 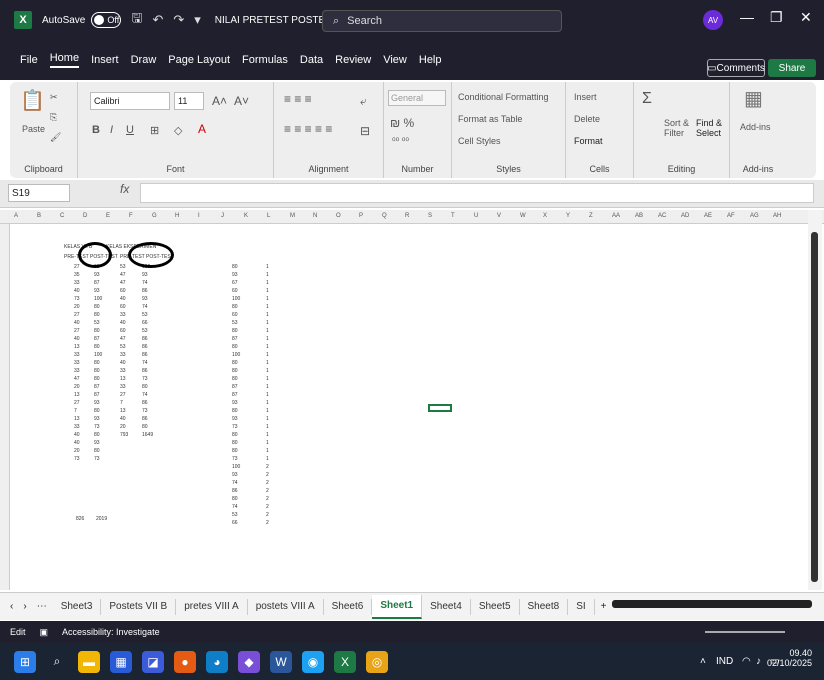 I want to click on column-header: AH, so click(x=777, y=216).